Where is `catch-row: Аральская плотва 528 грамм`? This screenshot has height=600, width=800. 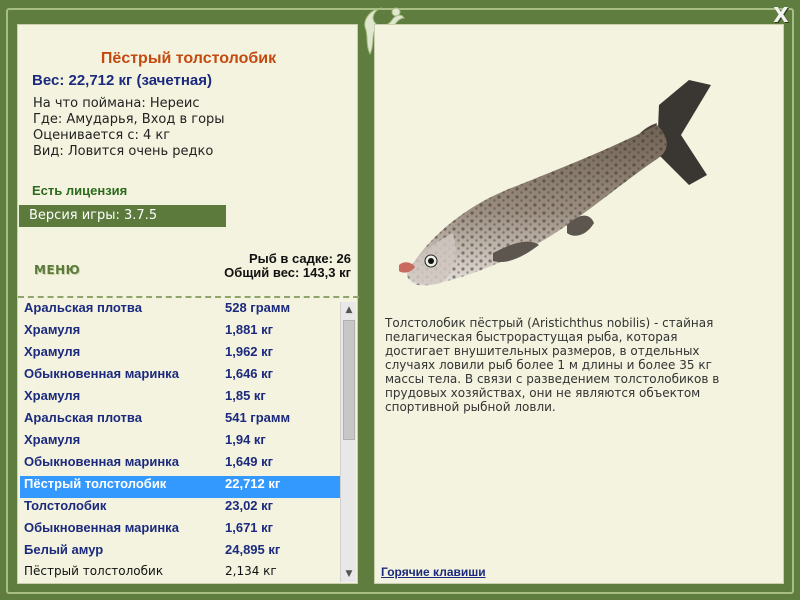
catch-row: Аральская плотва 528 грамм is located at coordinates (181, 311).